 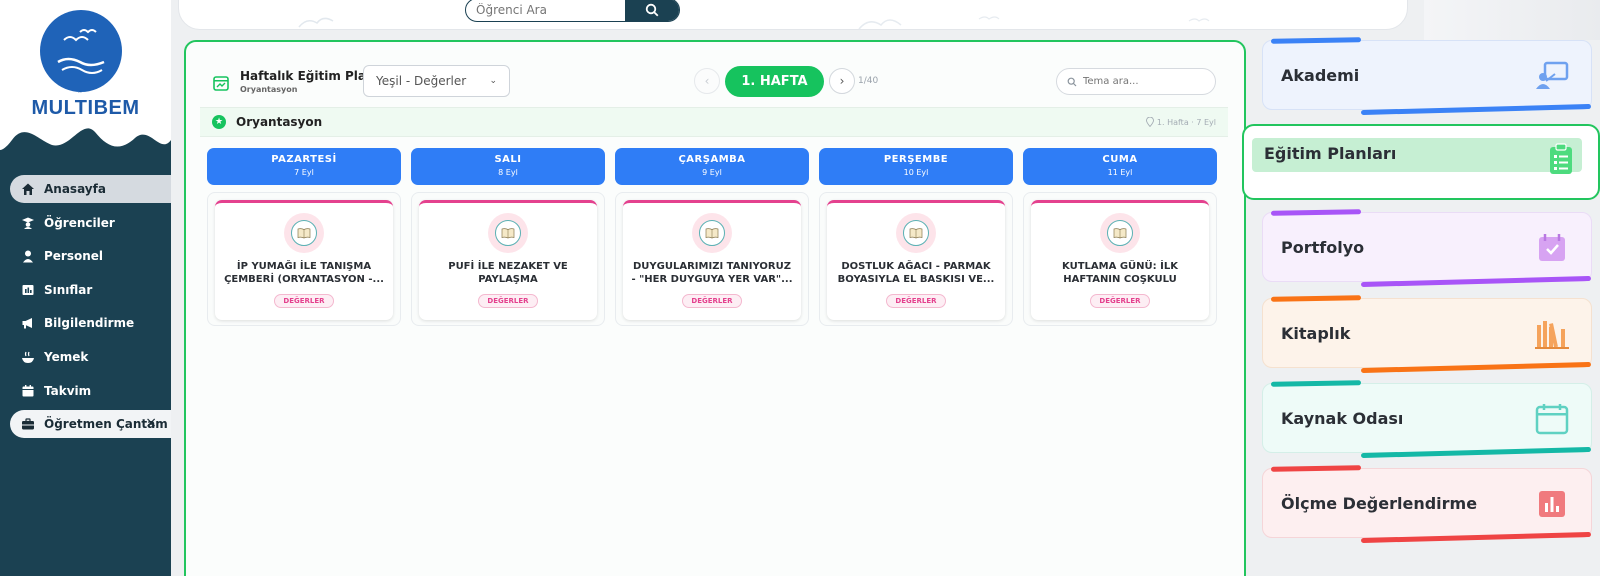 I want to click on close-icon: ×, so click(x=151, y=423).